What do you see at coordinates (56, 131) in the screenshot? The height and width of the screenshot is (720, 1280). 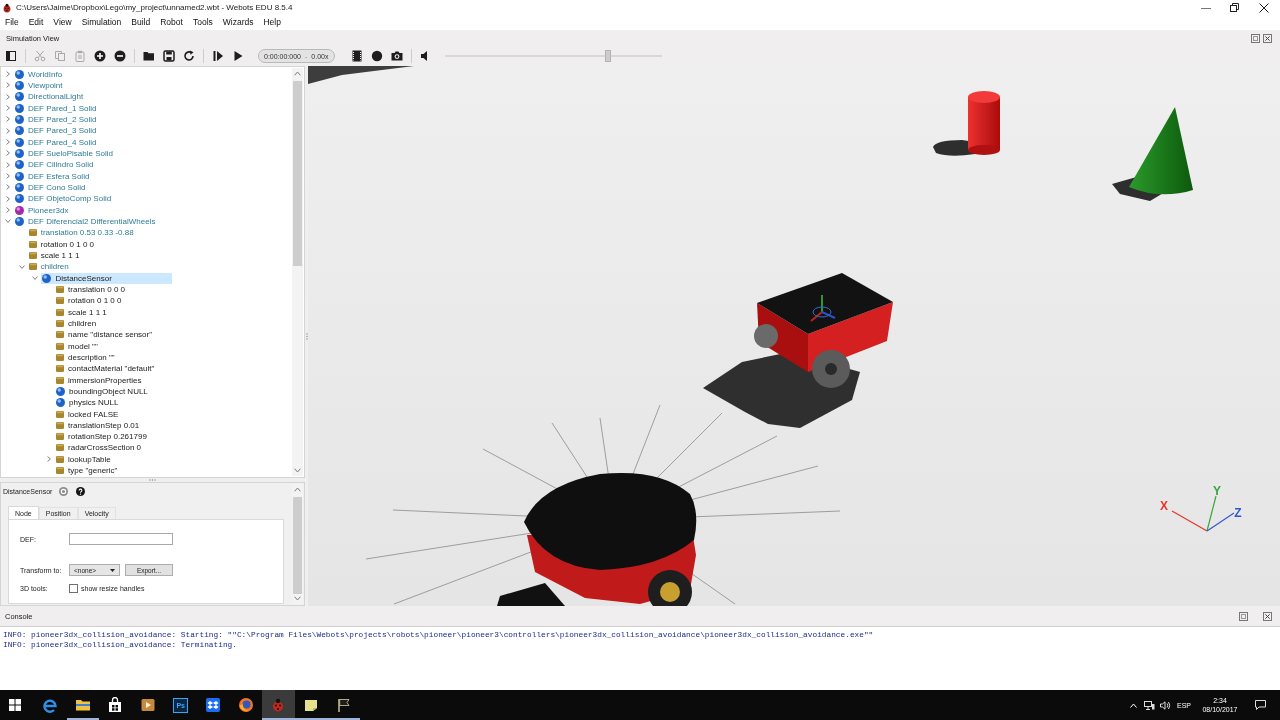 I see `tree-item: DEF Pared_3 Solid` at bounding box center [56, 131].